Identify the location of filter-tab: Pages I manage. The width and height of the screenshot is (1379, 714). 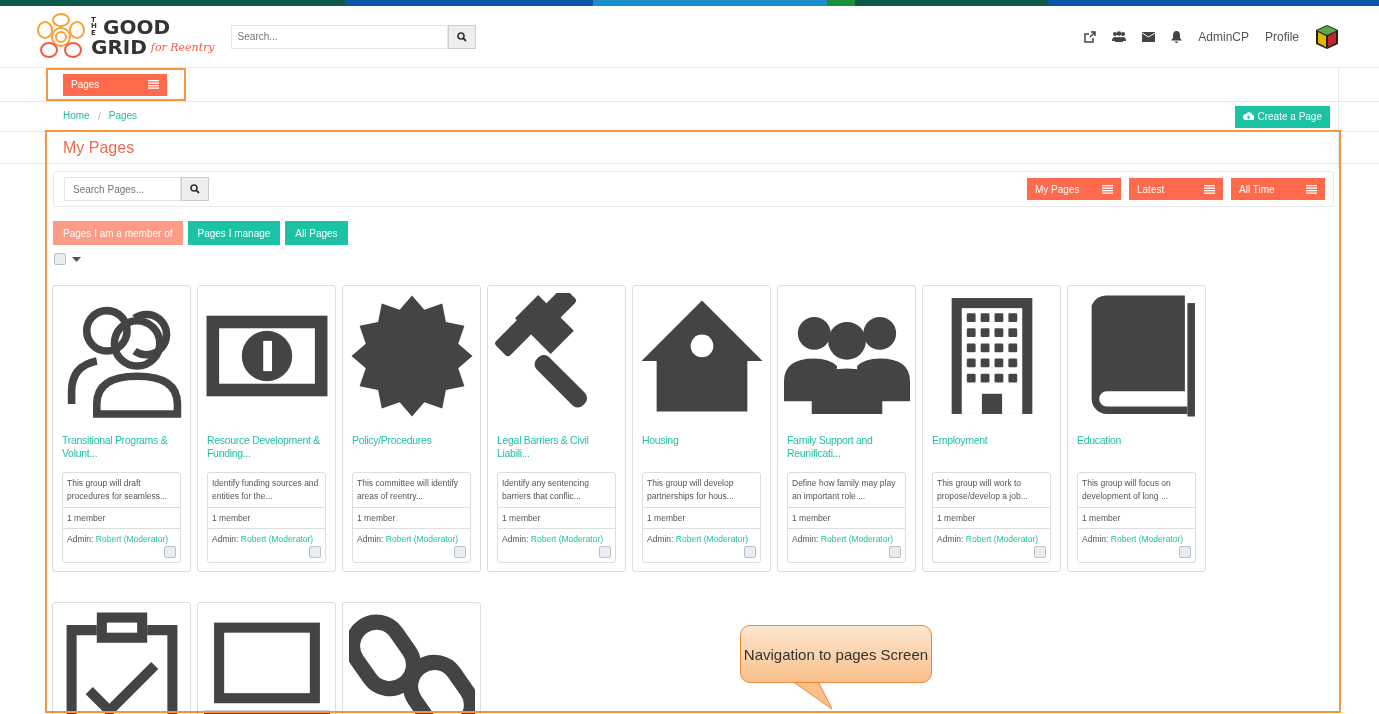
(234, 233).